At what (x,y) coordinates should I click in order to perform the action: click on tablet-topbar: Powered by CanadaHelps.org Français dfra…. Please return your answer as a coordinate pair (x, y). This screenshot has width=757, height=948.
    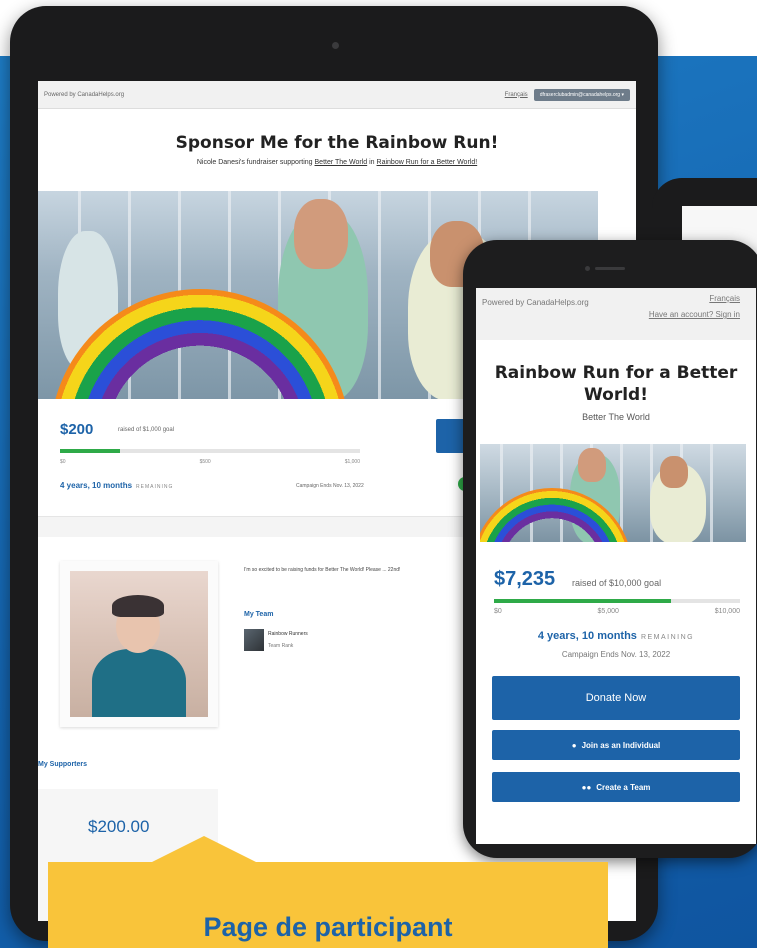
    Looking at the image, I should click on (337, 95).